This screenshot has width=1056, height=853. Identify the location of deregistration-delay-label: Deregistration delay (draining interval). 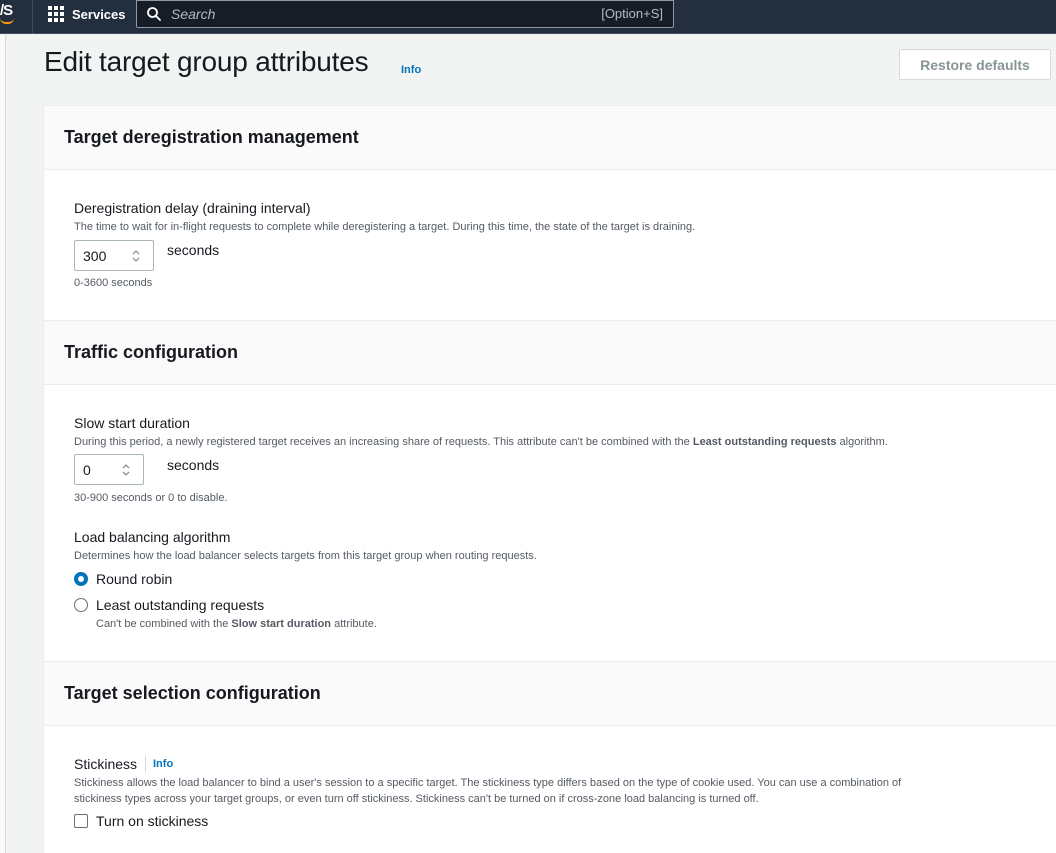
(192, 208).